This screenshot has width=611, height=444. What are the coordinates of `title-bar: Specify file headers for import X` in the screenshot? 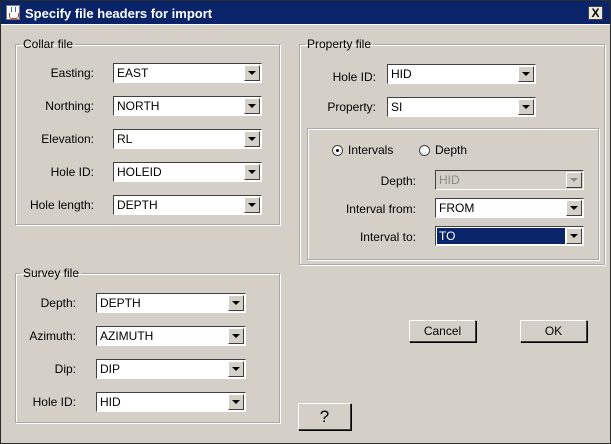 It's located at (305, 13).